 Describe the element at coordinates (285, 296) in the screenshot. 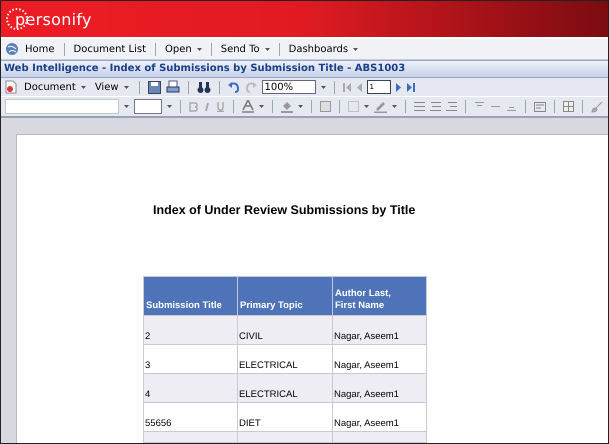

I see `column-header: Primary Topic` at that location.